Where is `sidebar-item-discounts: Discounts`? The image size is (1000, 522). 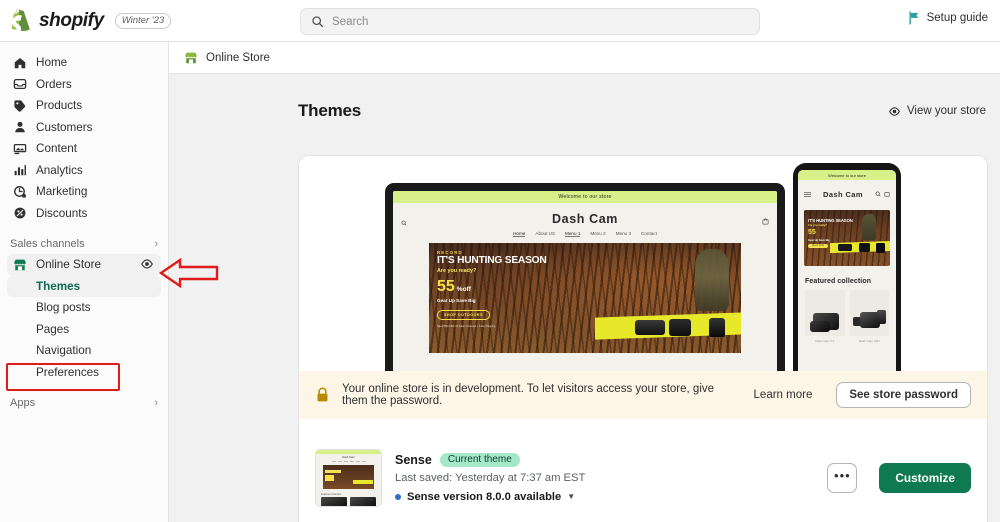
sidebar-item-discounts: Discounts is located at coordinates (84, 214).